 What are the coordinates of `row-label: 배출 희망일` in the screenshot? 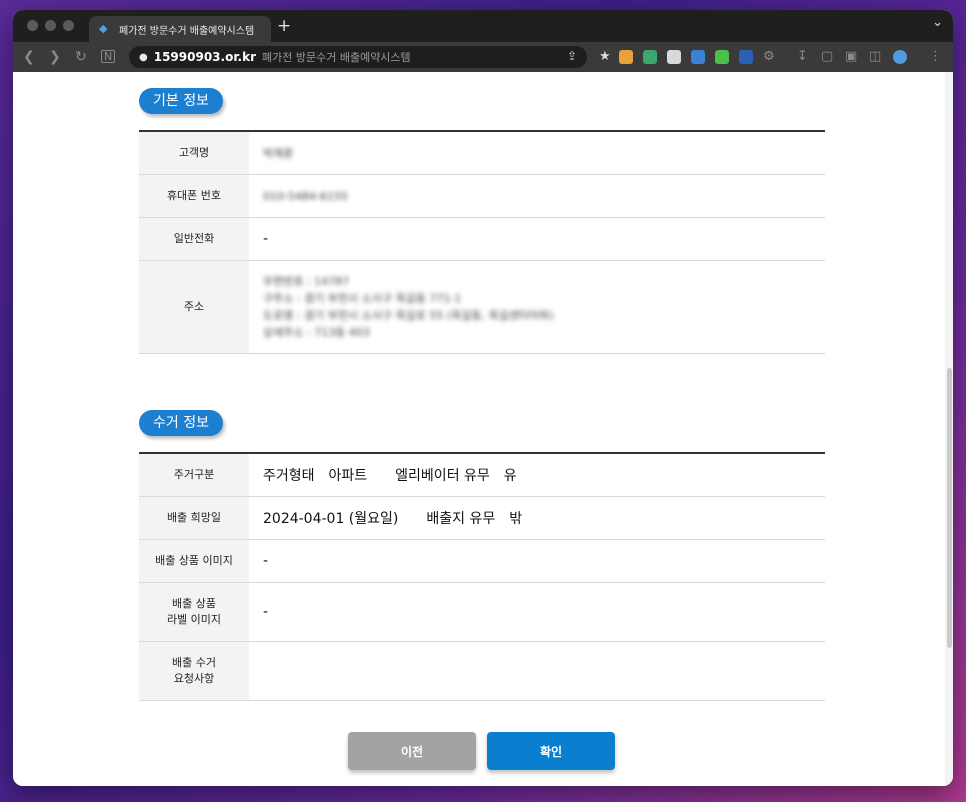 It's located at (194, 518).